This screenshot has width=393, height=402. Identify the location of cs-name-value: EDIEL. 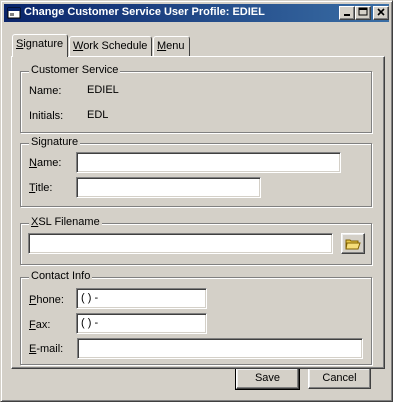
(103, 90).